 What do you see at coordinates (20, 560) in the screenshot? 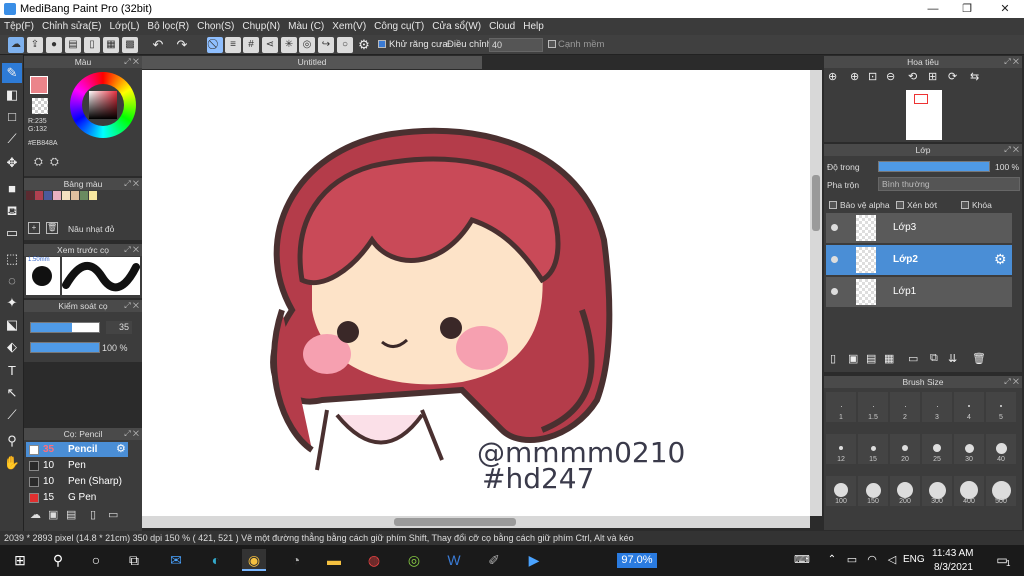
I see `start-icon: ⊞` at bounding box center [20, 560].